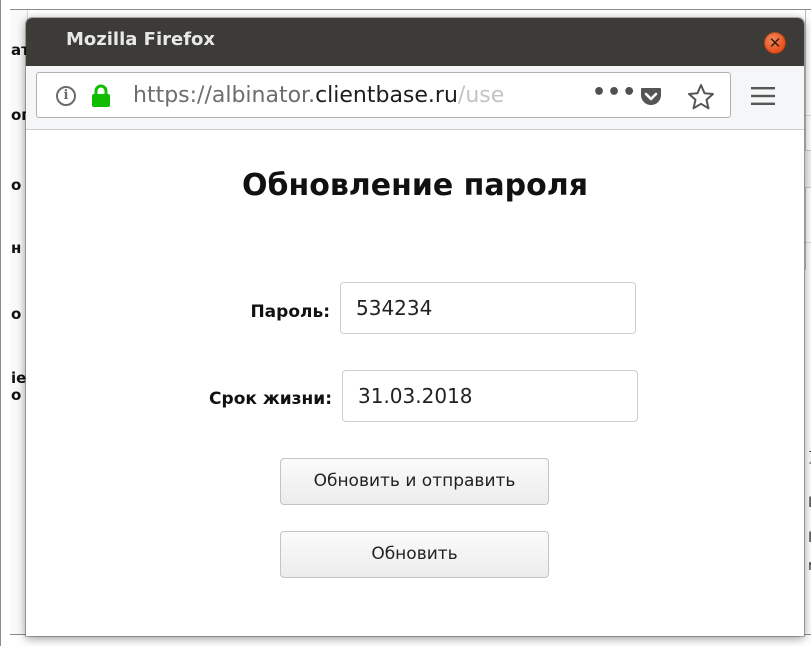 The height and width of the screenshot is (646, 811). I want to click on password-label: Пароль:, so click(290, 312).